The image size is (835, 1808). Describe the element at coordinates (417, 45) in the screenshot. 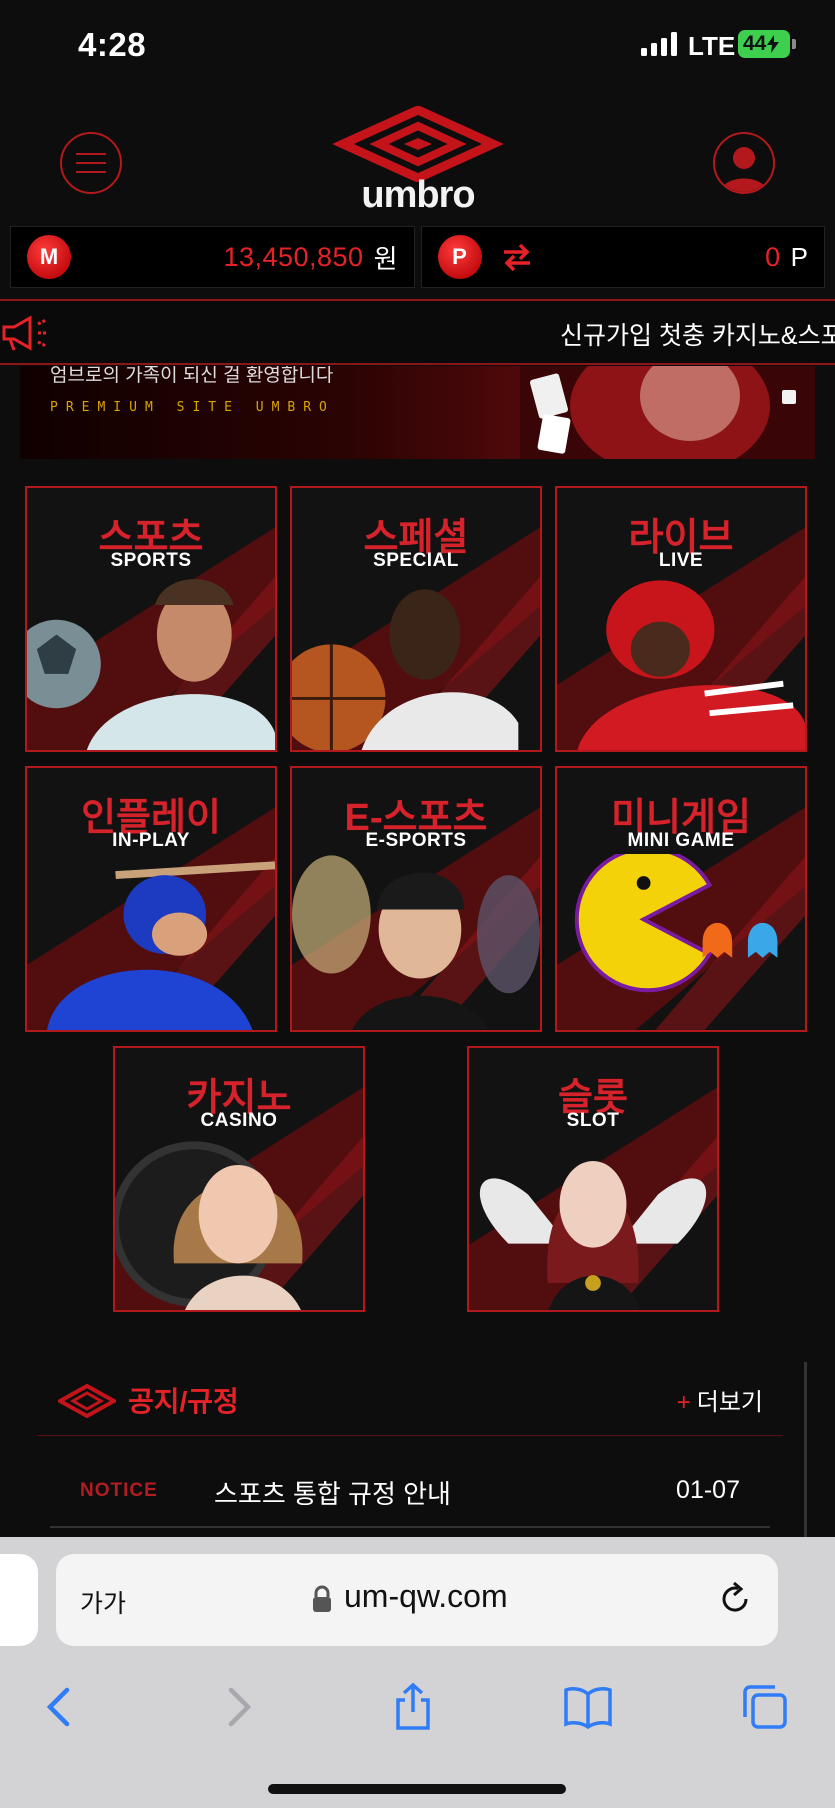

I see `status-bar: 4:28 LTE 44` at that location.